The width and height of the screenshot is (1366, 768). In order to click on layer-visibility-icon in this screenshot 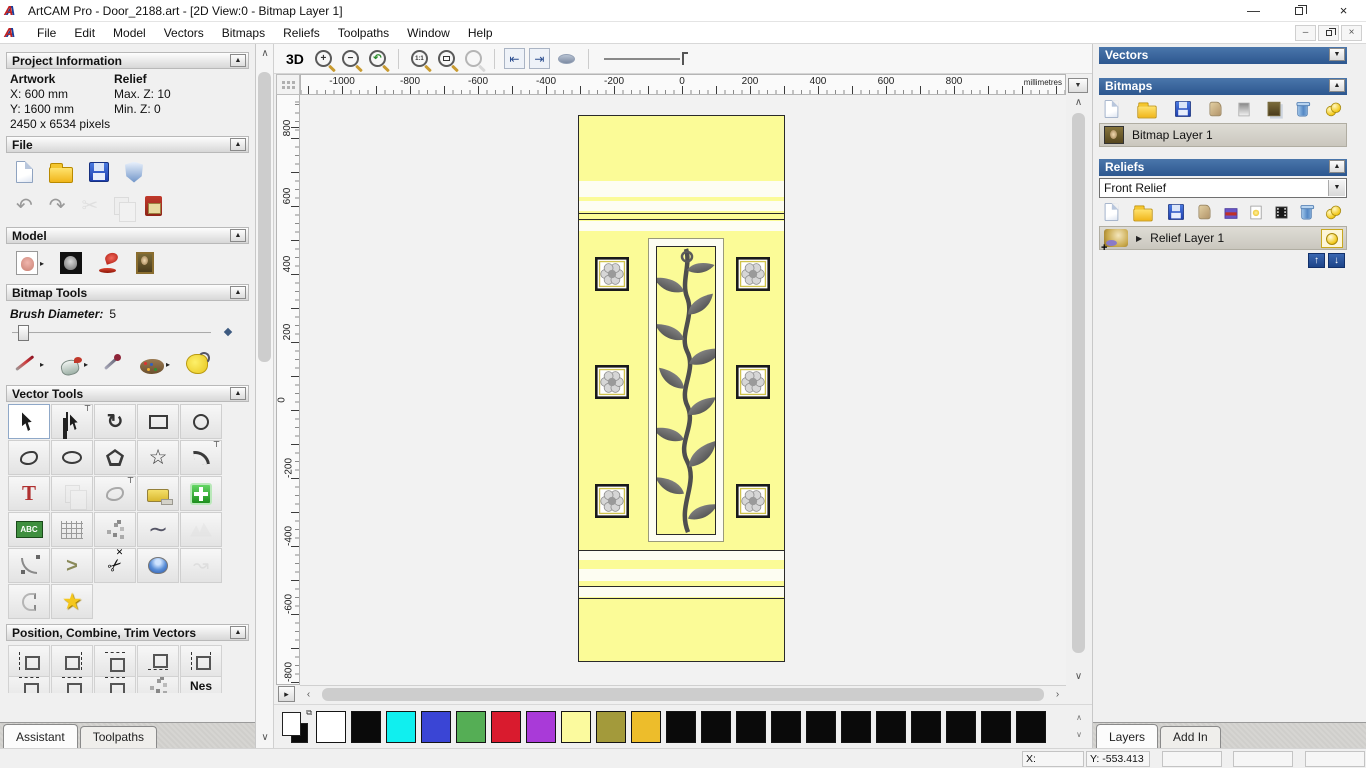, I will do `click(1332, 238)`.